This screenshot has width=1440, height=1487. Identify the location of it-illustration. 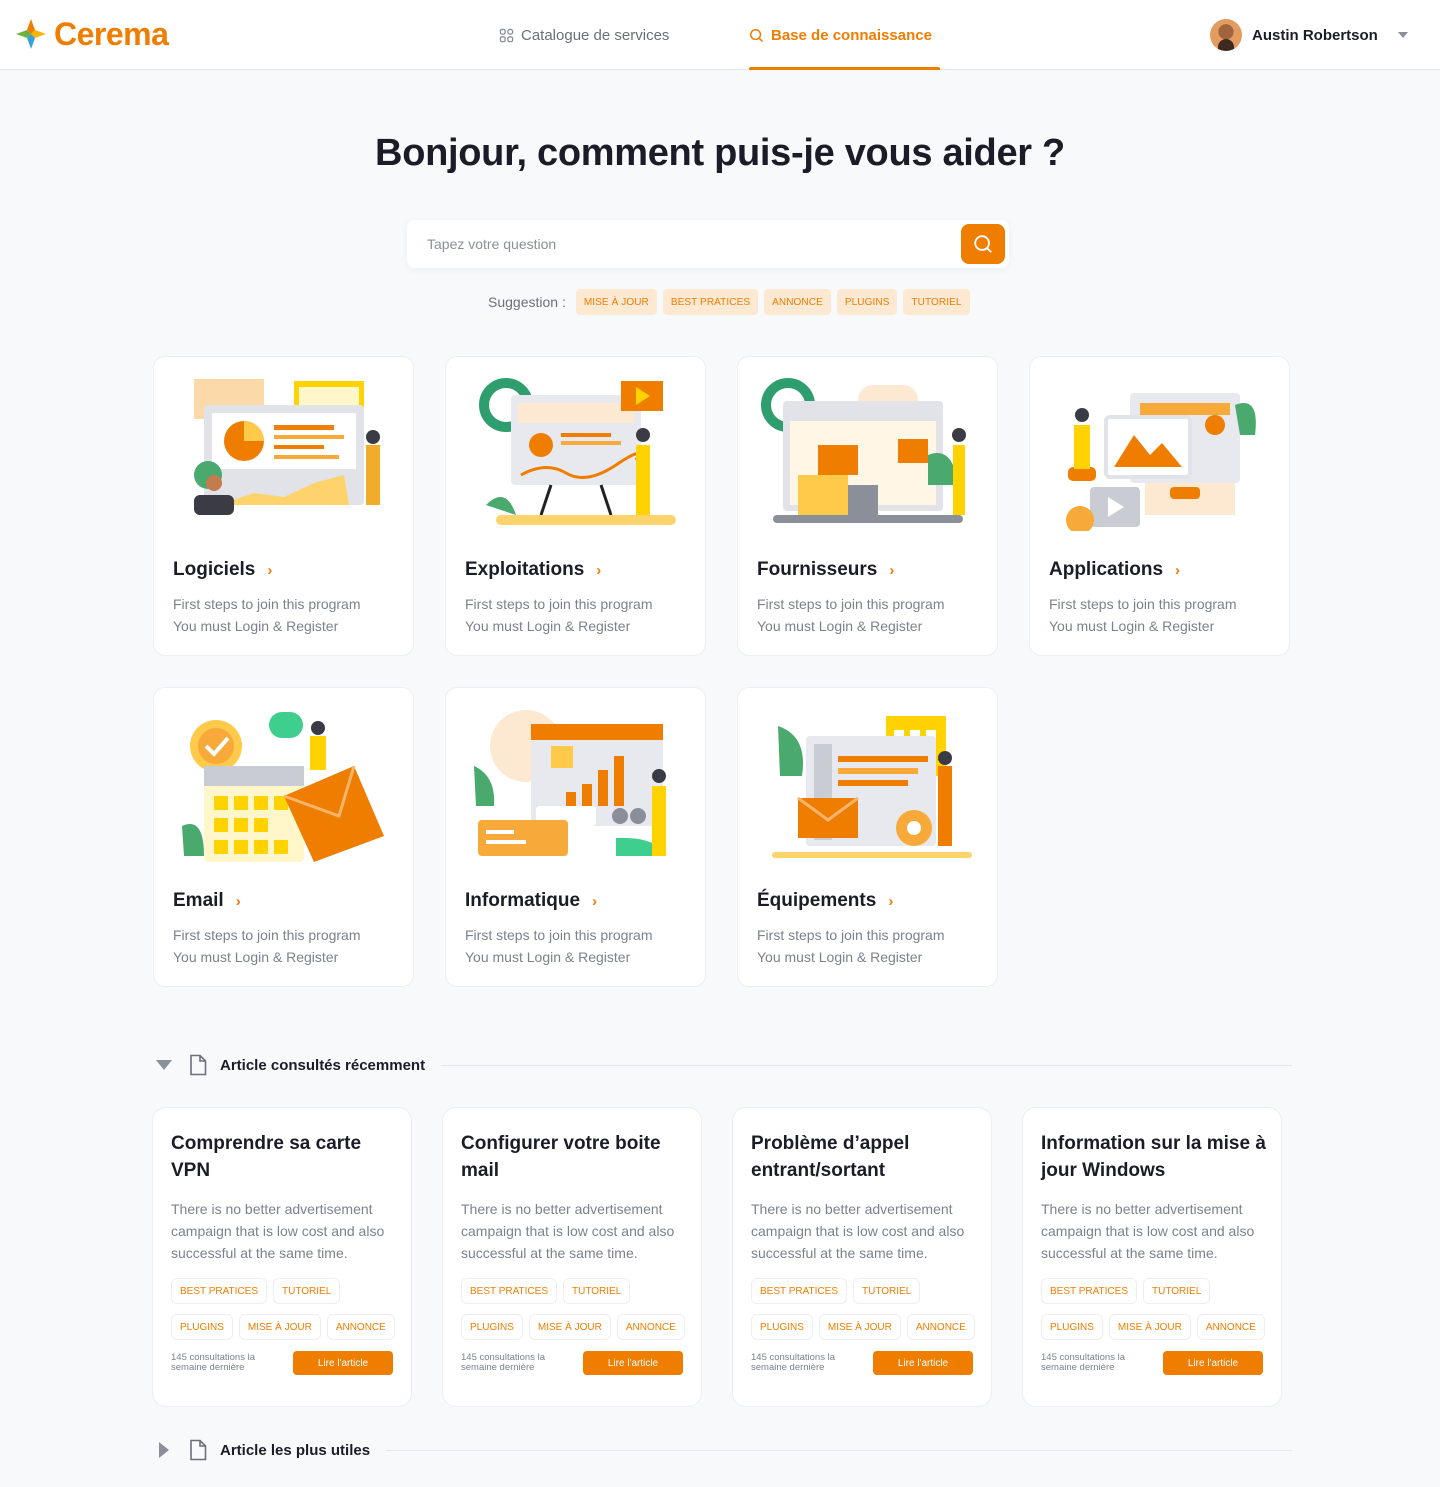
(570, 783).